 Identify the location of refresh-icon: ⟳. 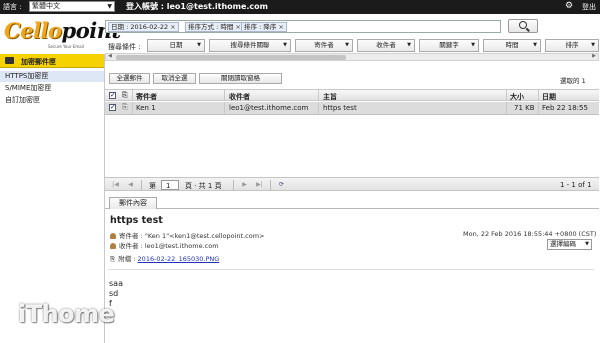
(281, 184).